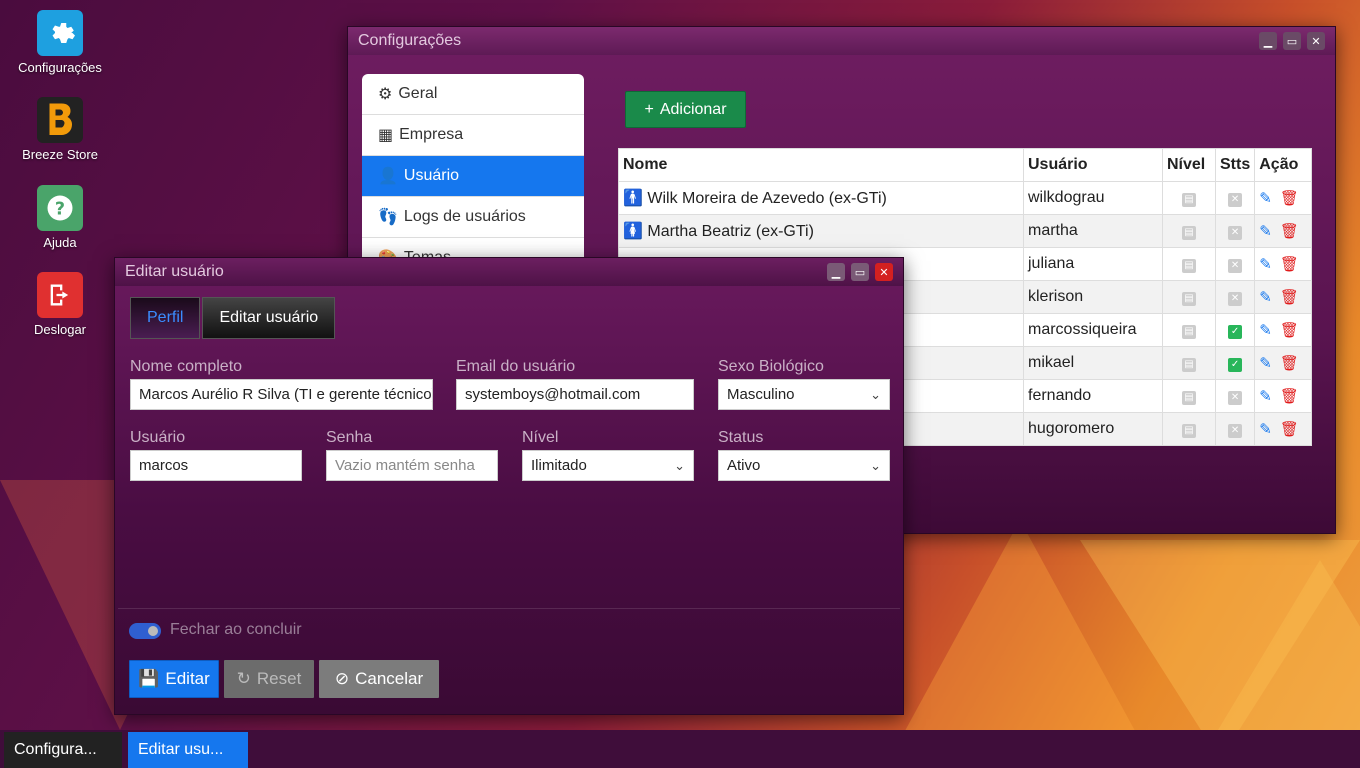  What do you see at coordinates (1093, 198) in the screenshot?
I see `cell-usuario: wilkdograu` at bounding box center [1093, 198].